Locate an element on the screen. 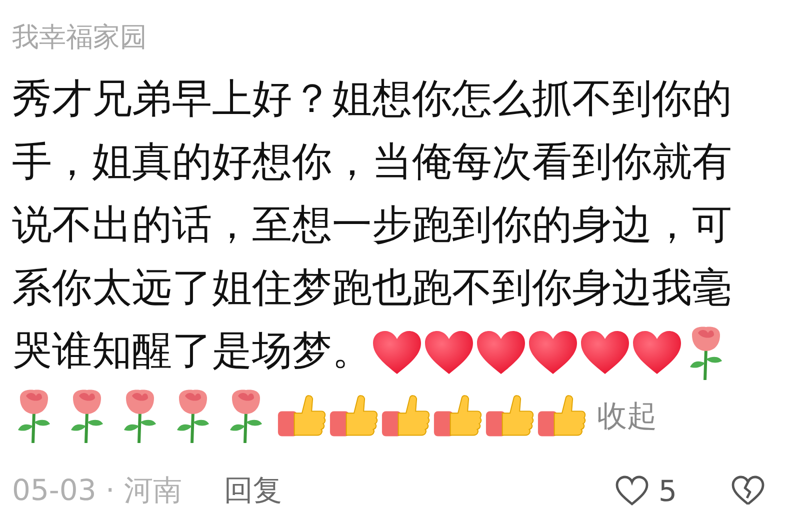 The height and width of the screenshot is (510, 789). heart-outline-icon is located at coordinates (631, 490).